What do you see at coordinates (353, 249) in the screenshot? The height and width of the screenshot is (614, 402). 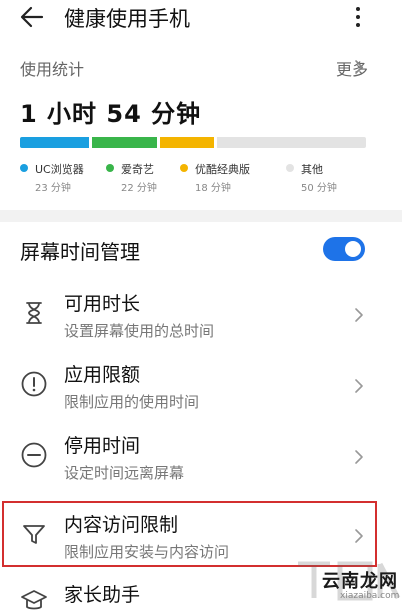 I see `toggle-knob` at bounding box center [353, 249].